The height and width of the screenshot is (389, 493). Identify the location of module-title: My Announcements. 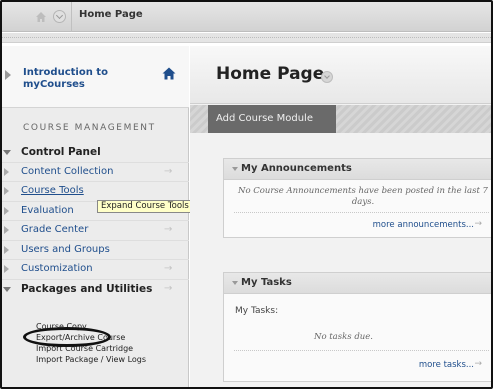
(296, 168).